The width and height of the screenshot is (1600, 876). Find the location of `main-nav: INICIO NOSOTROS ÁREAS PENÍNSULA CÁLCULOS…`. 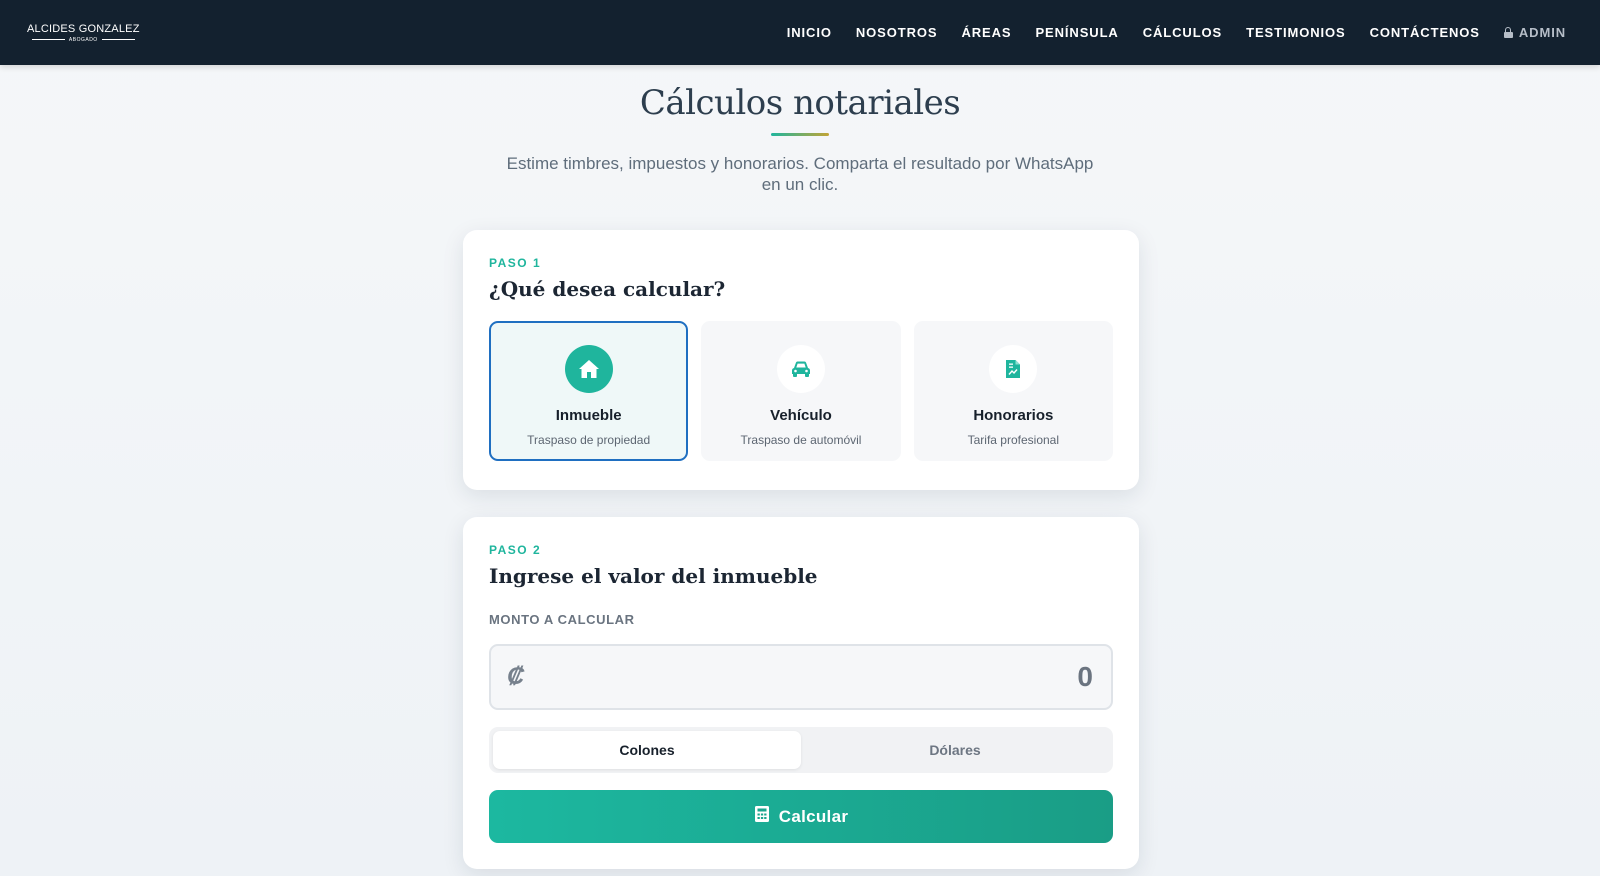

main-nav: INICIO NOSOTROS ÁREAS PENÍNSULA CÁLCULOS… is located at coordinates (1176, 32).